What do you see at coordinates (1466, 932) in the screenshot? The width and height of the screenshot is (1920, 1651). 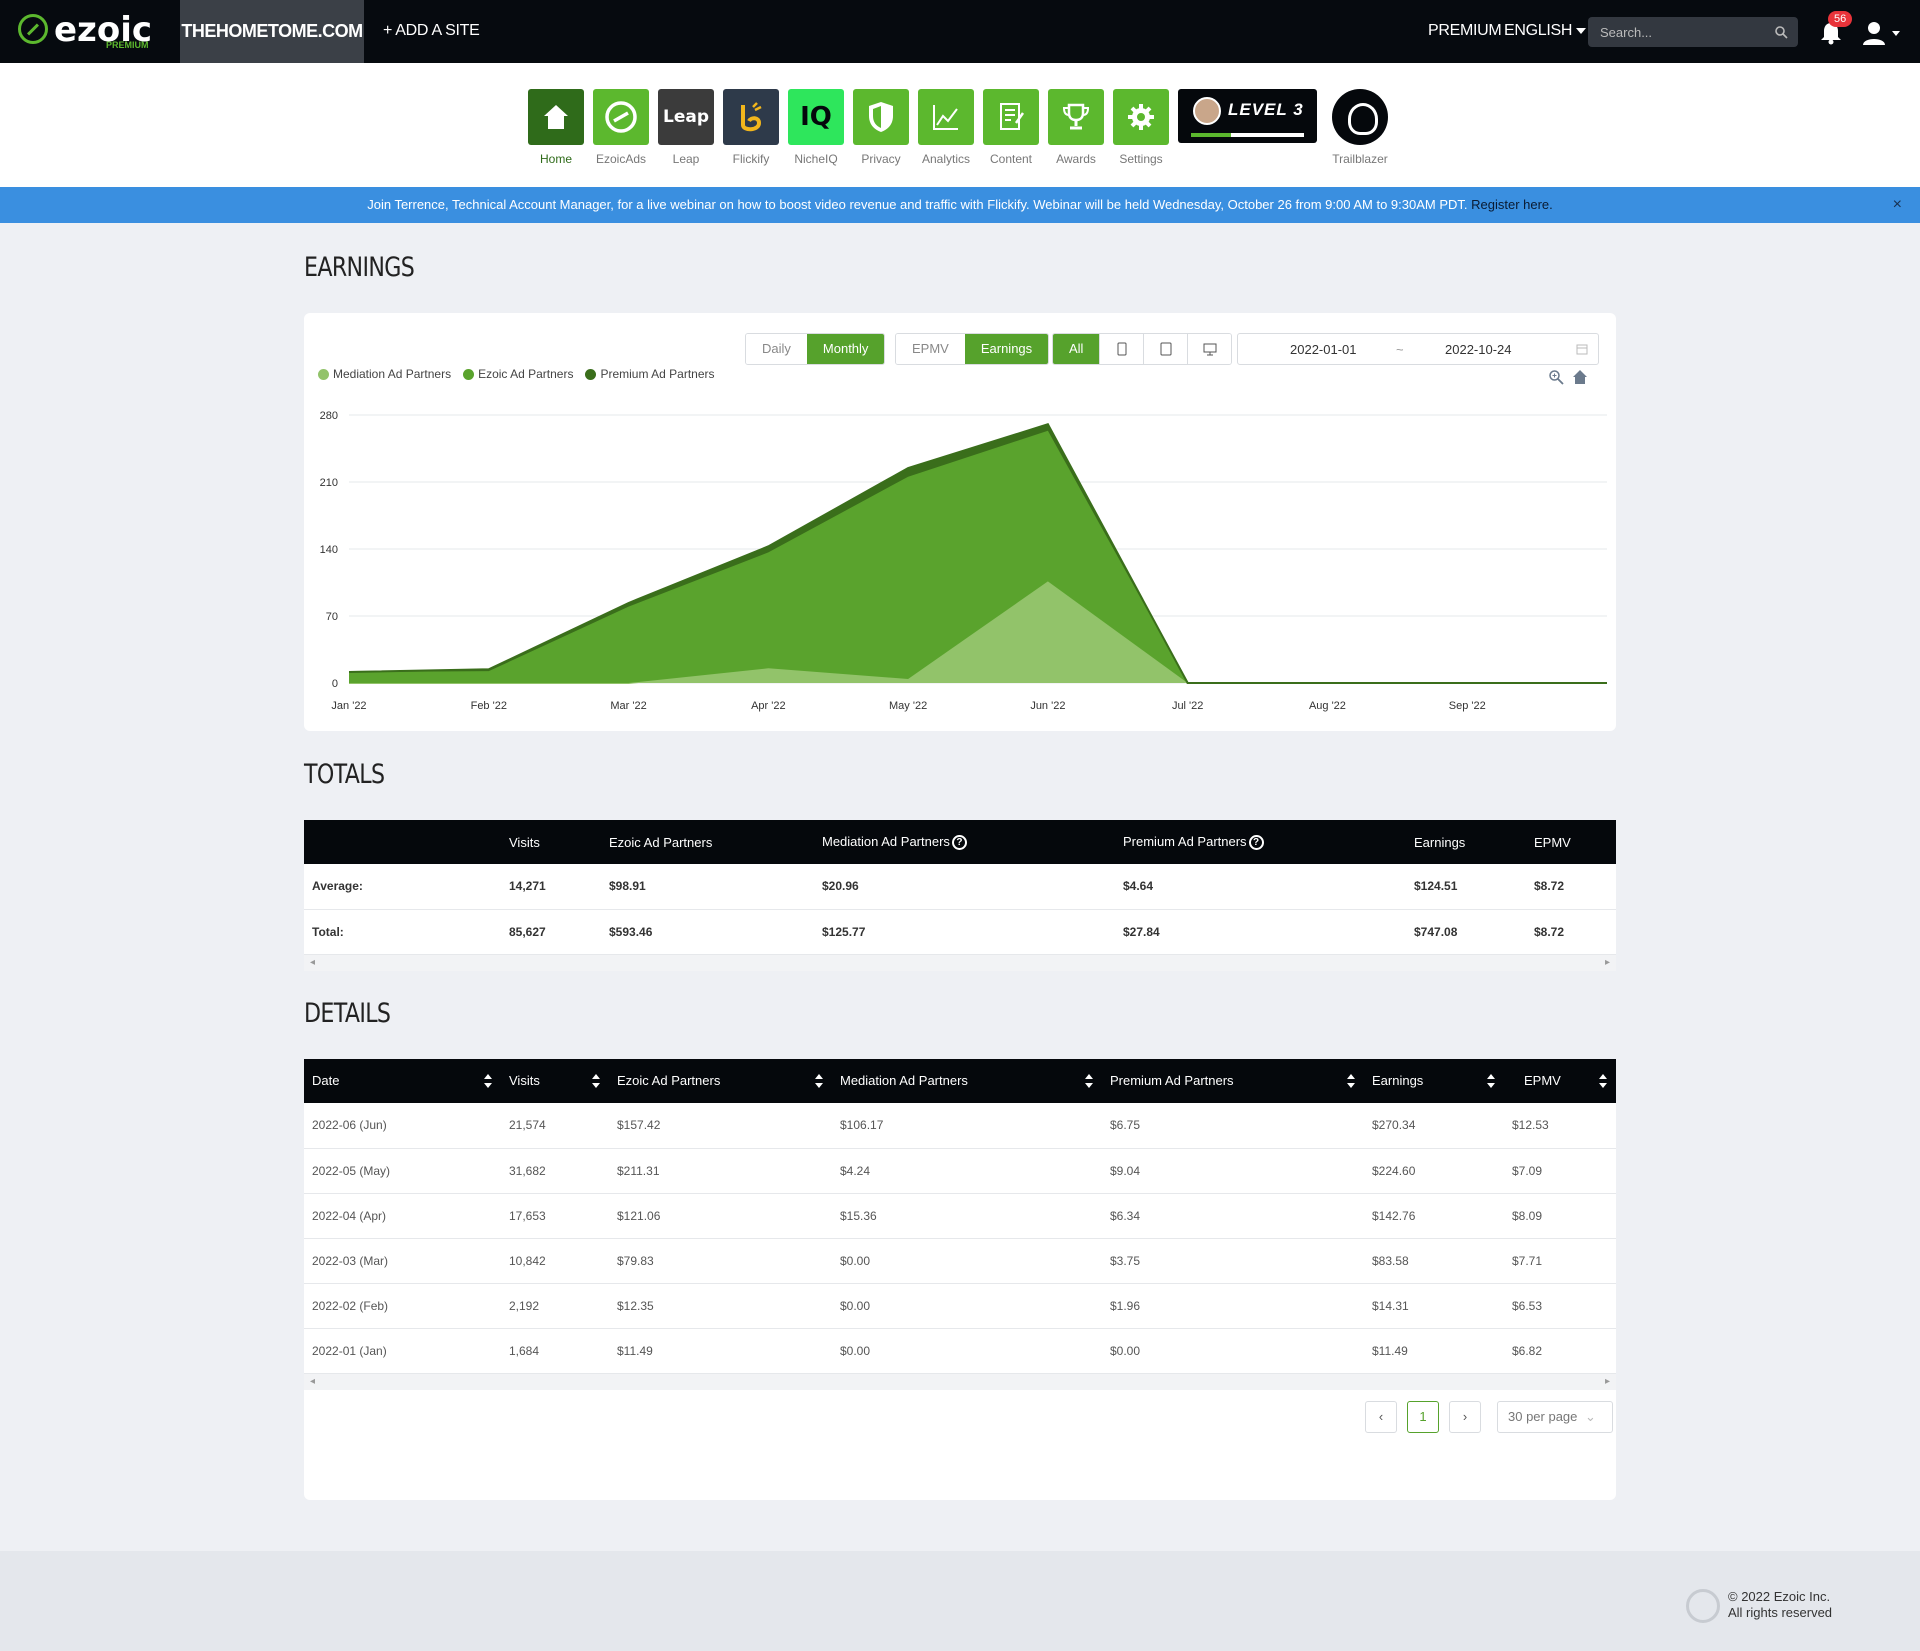 I see `cell: $747.08` at bounding box center [1466, 932].